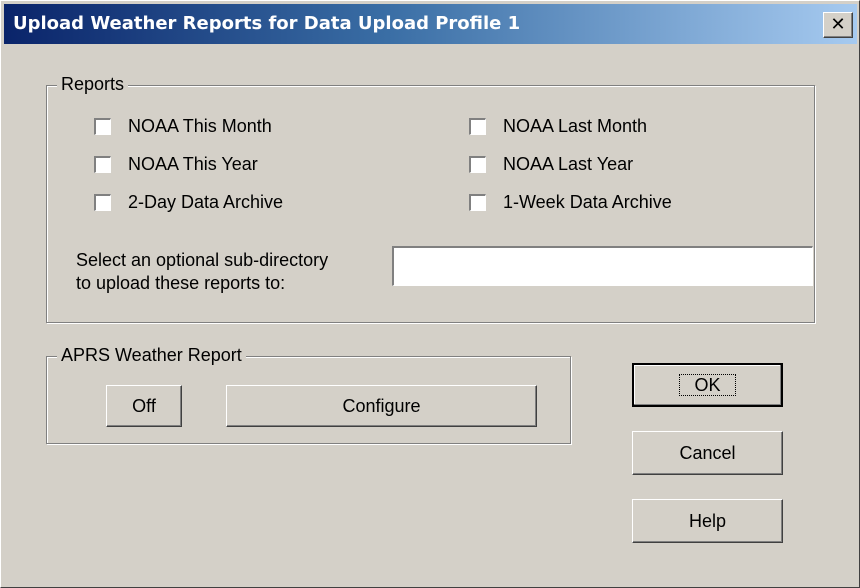  Describe the element at coordinates (193, 163) in the screenshot. I see `checkbox-label: NOAA This Year` at that location.